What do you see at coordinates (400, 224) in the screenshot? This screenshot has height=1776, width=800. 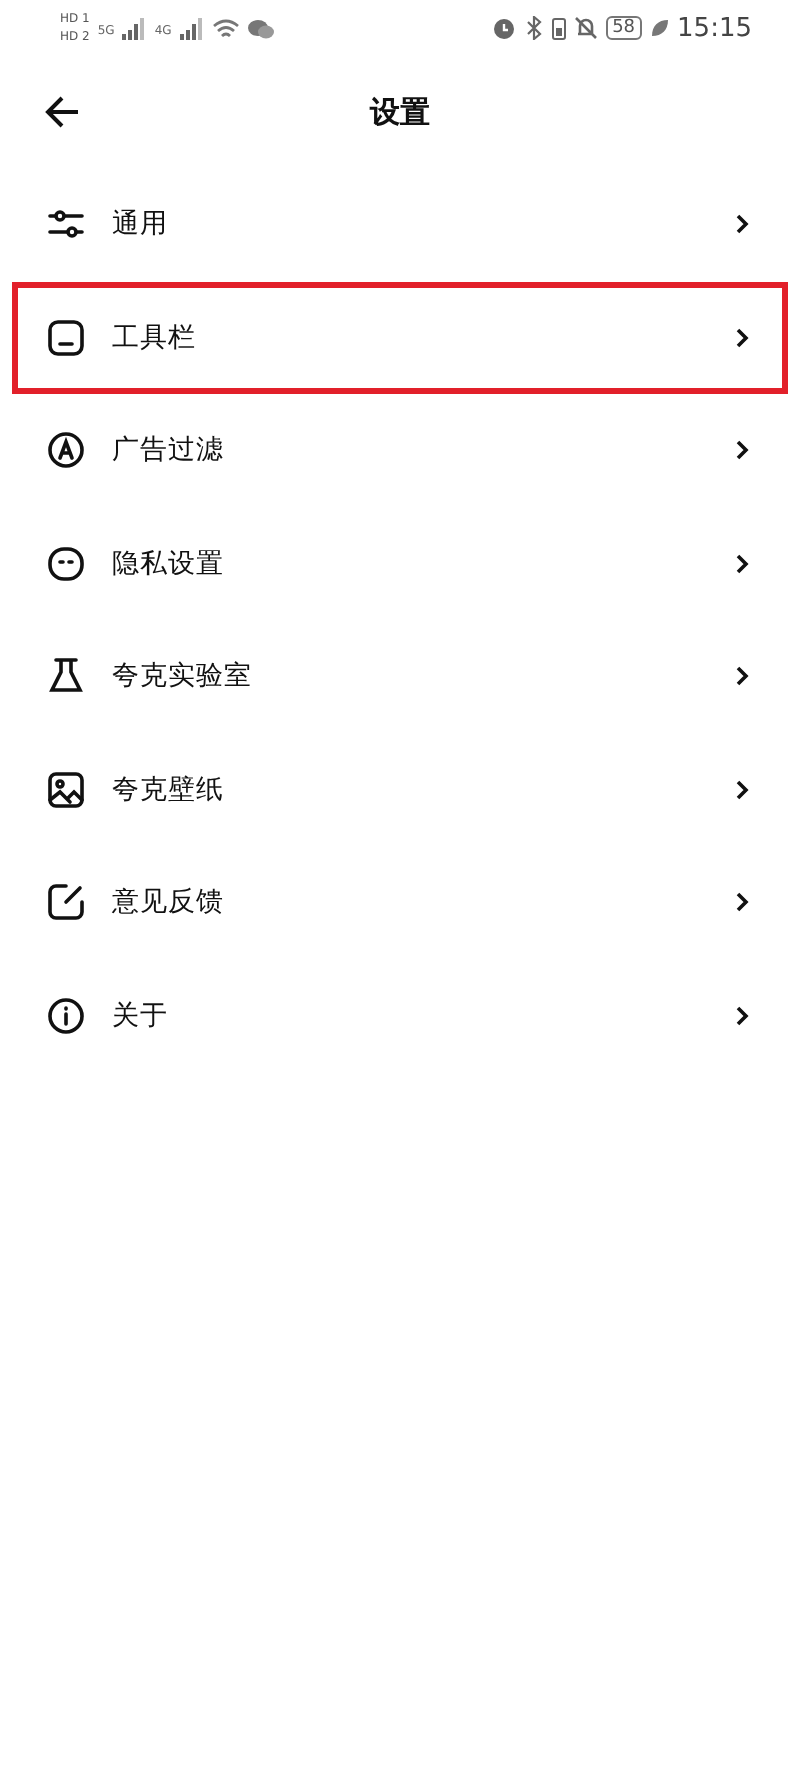 I see `settings-item: 通用` at bounding box center [400, 224].